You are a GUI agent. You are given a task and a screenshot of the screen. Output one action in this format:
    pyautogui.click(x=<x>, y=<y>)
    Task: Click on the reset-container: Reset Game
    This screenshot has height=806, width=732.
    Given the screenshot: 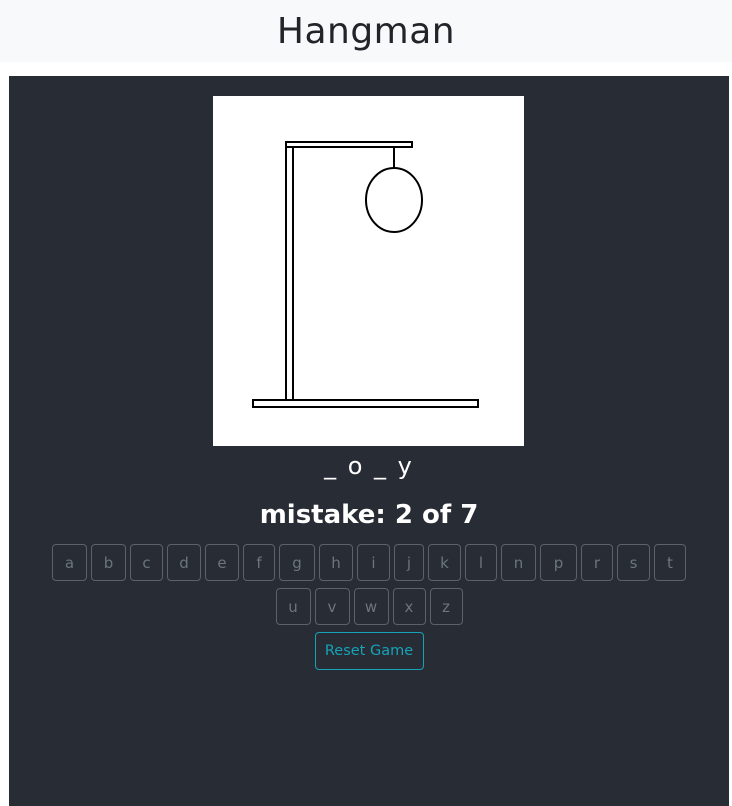 What is the action you would take?
    pyautogui.click(x=369, y=651)
    